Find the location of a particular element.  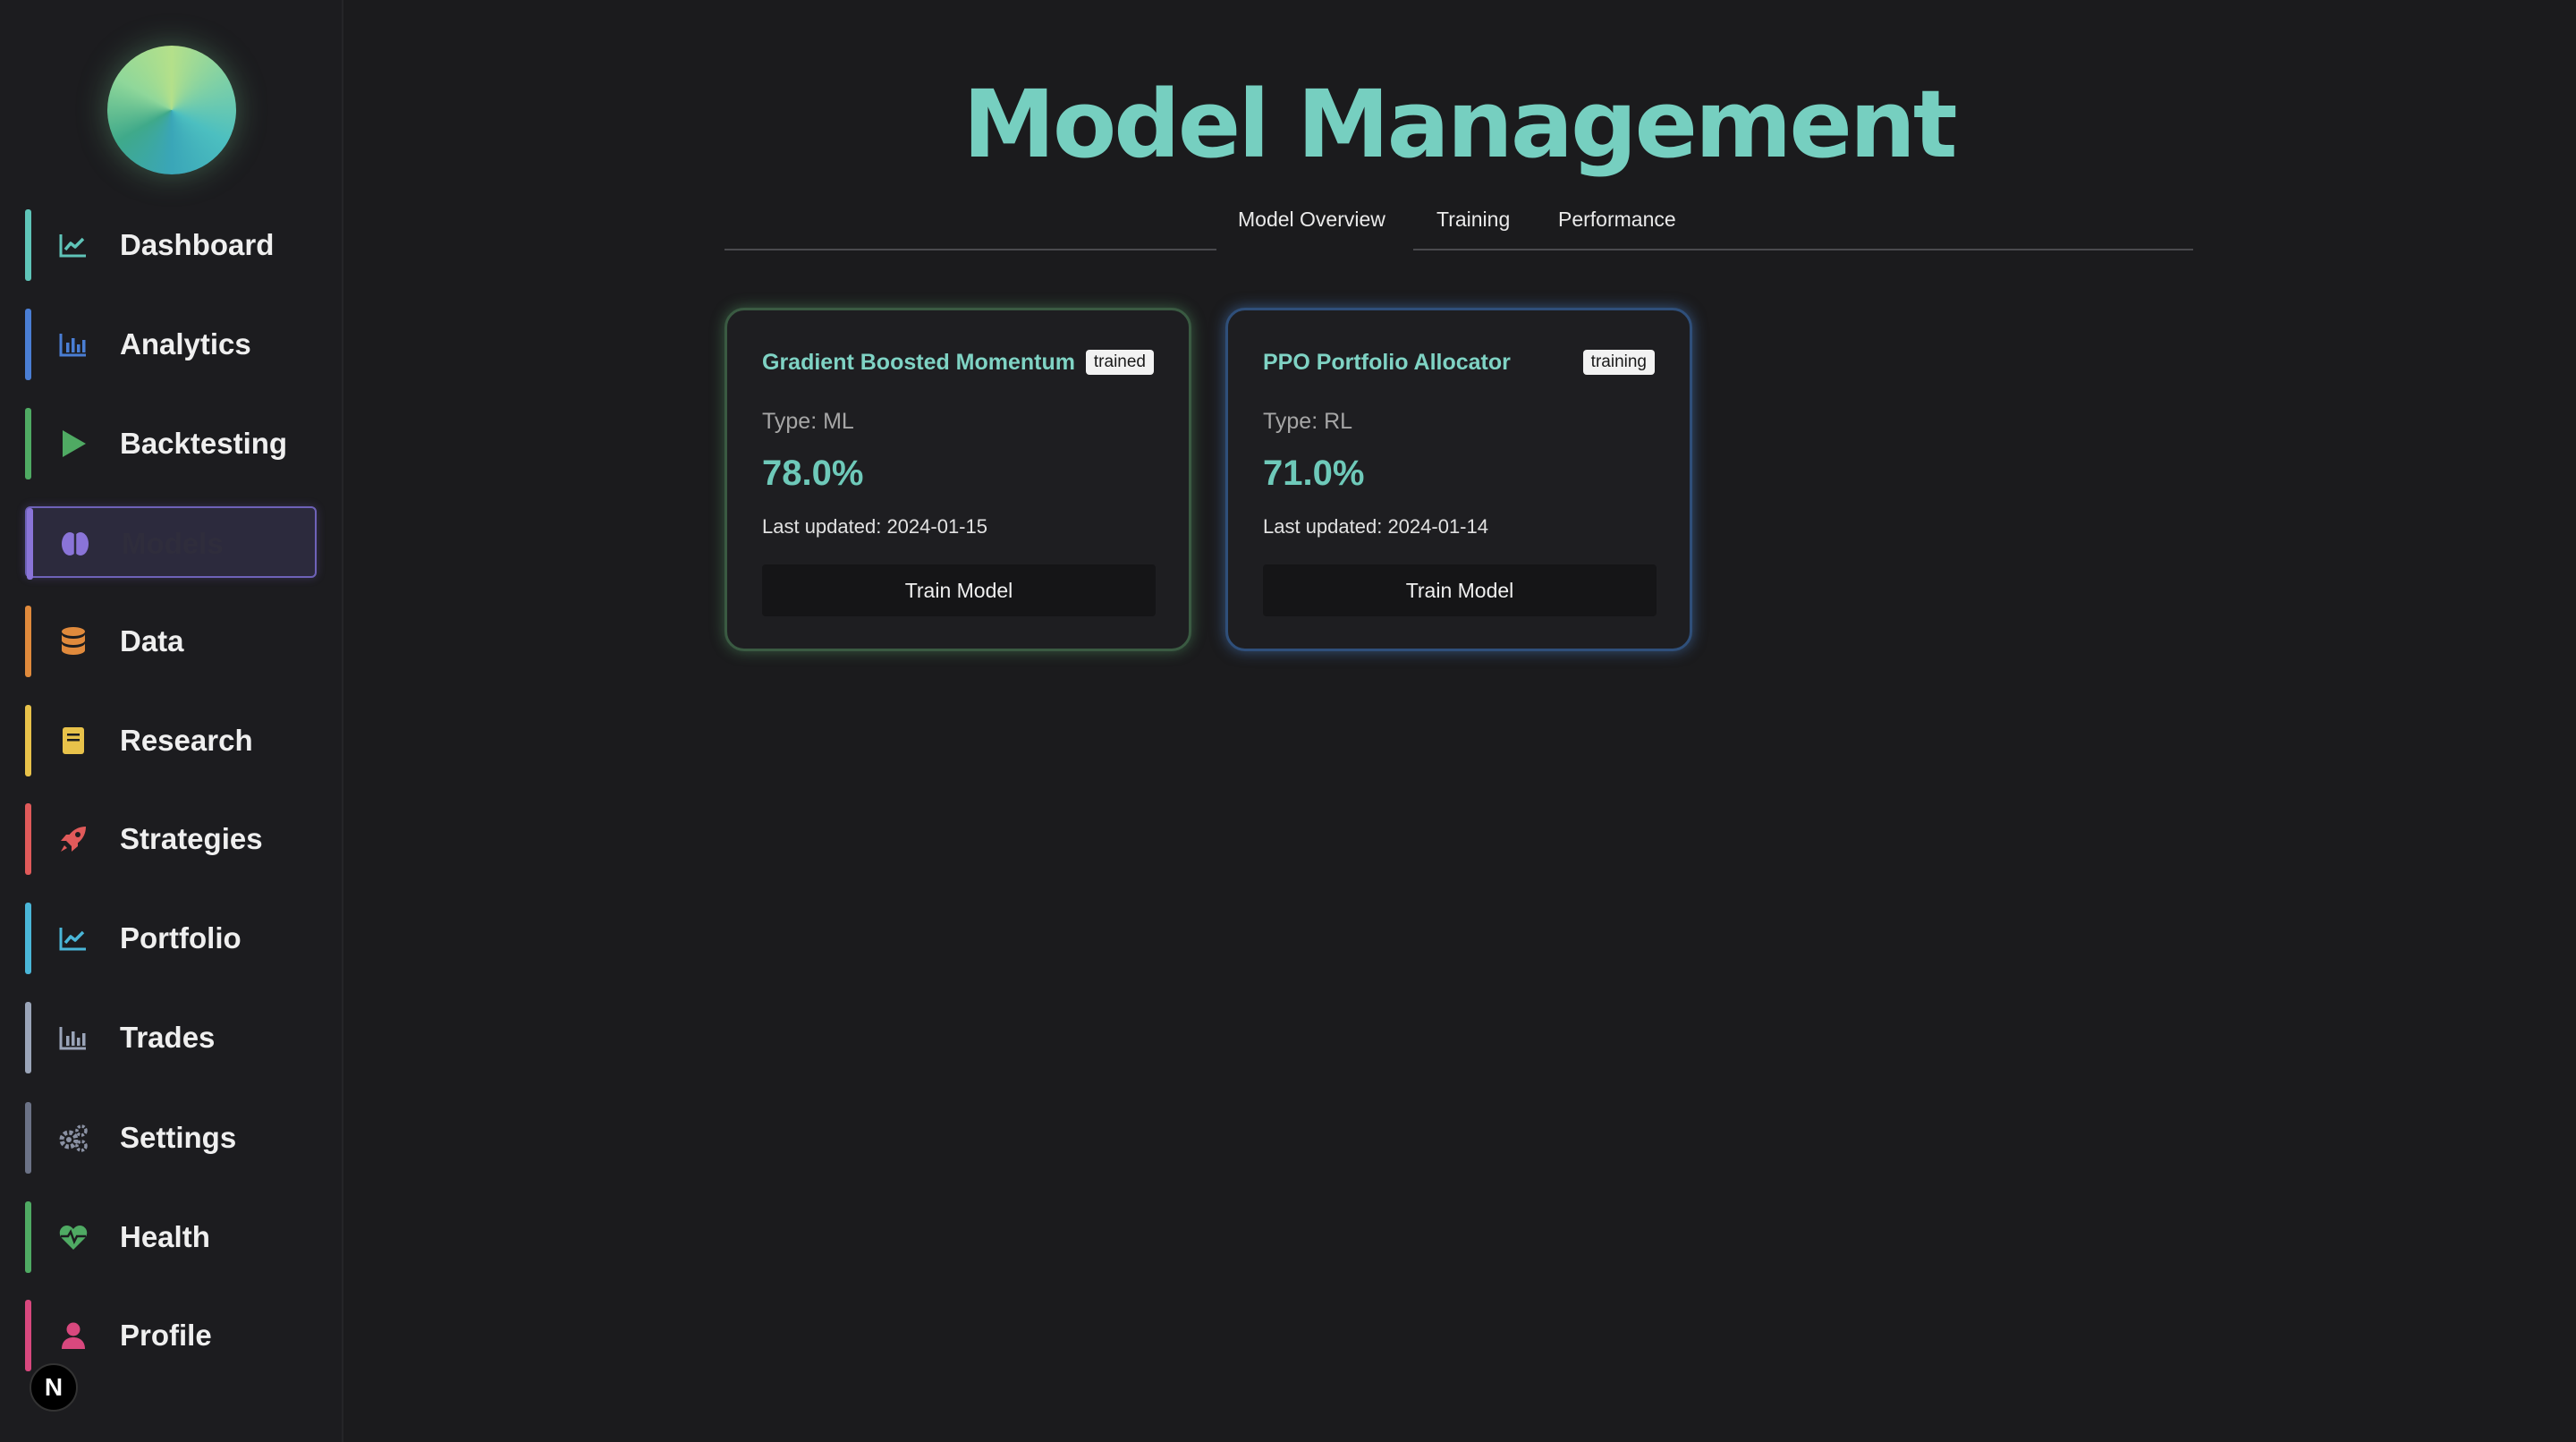

tabs-divider-left is located at coordinates (970, 249).